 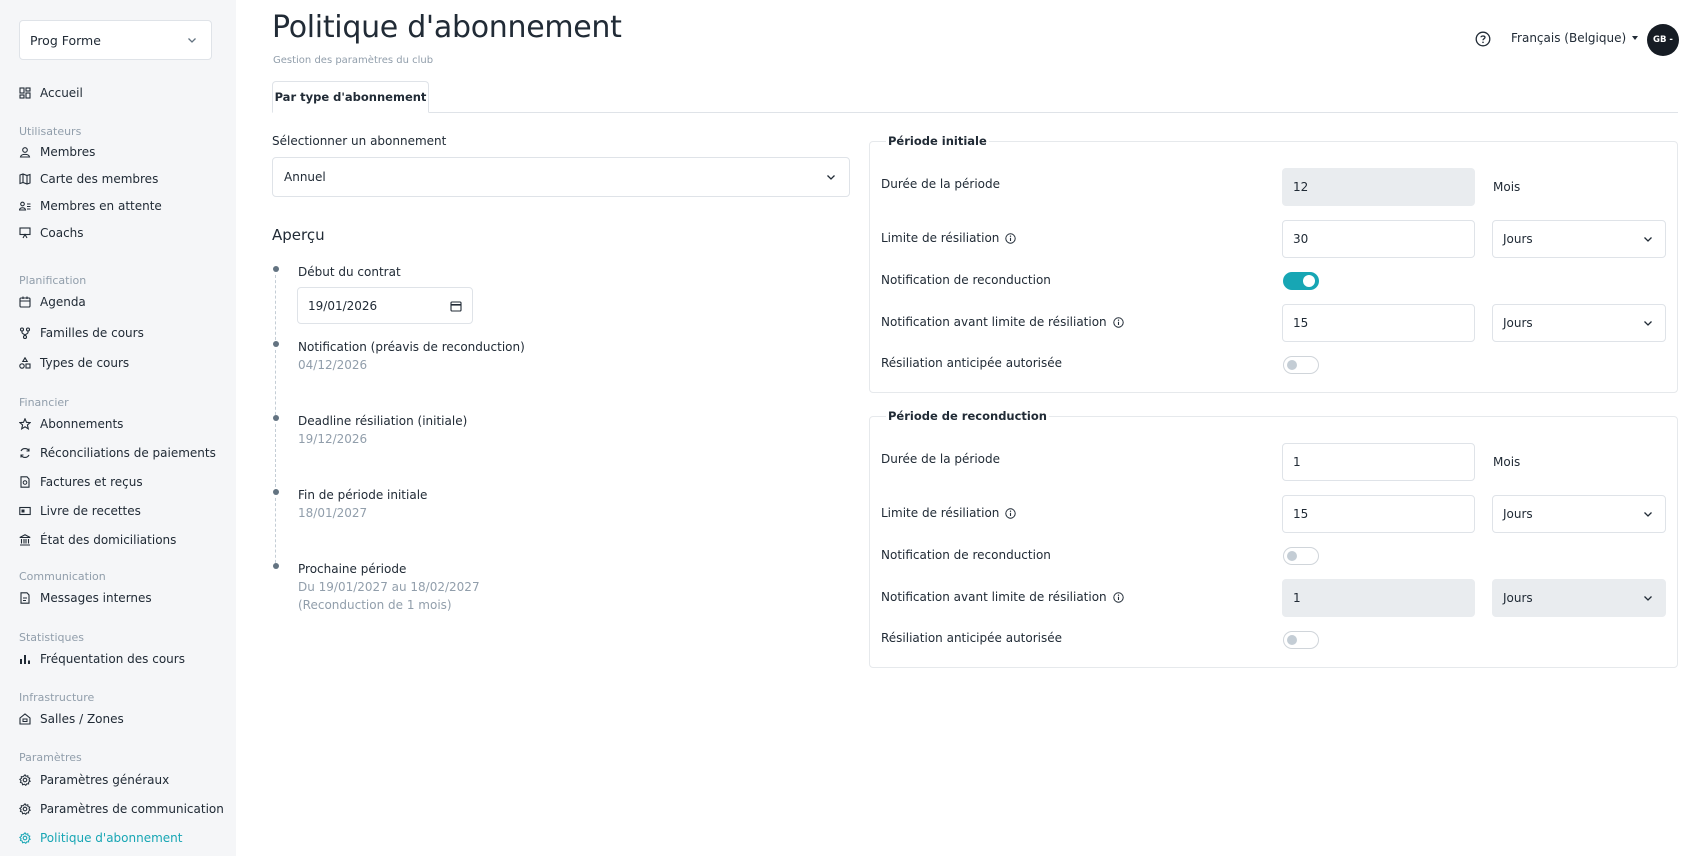 What do you see at coordinates (96, 598) in the screenshot?
I see `sidebar-item-label: Messages internes` at bounding box center [96, 598].